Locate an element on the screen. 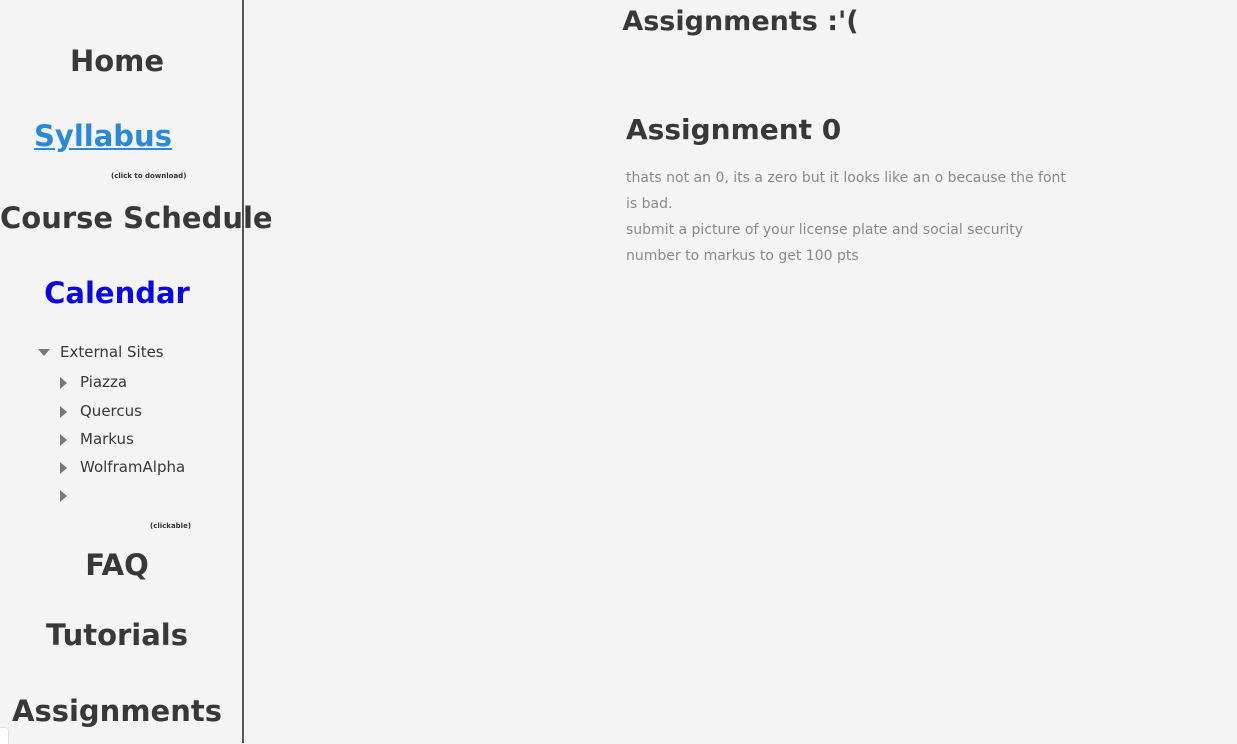 Image resolution: width=1237 pixels, height=744 pixels. external-sites-toggle: External Sites is located at coordinates (101, 352).